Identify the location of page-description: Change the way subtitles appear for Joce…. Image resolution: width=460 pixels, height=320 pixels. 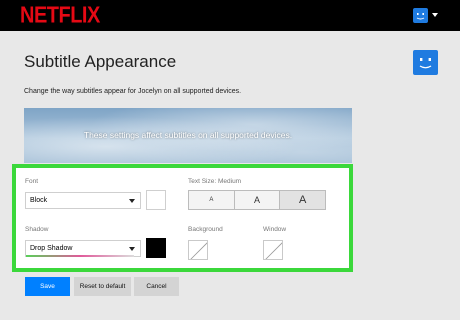
(133, 91).